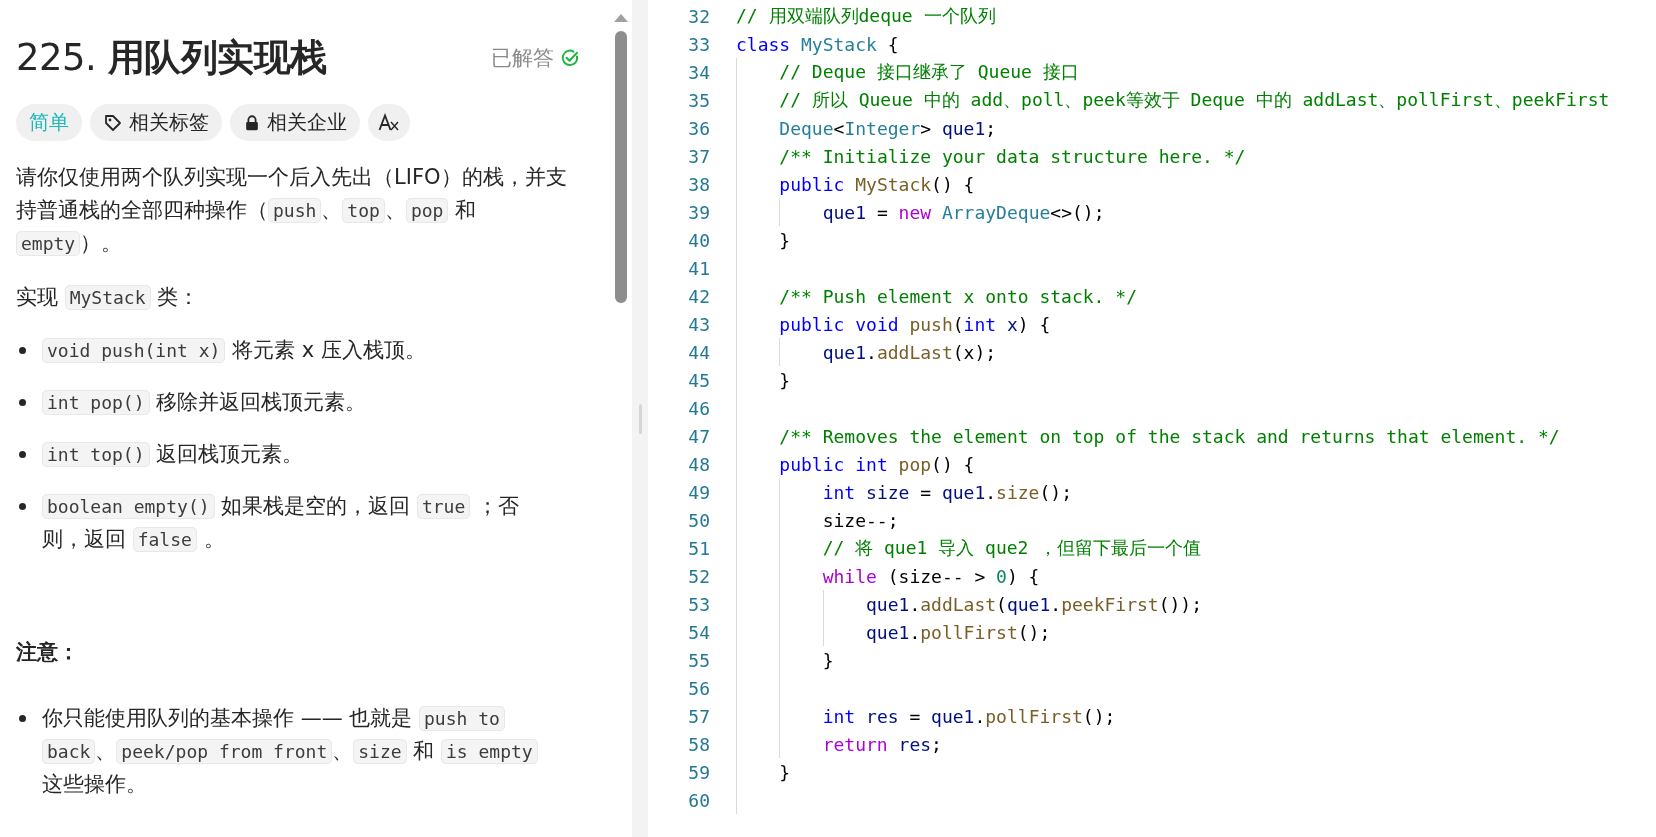 The image size is (1656, 837). Describe the element at coordinates (969, 716) in the screenshot. I see `code-line: int res = que1.pollFirst();` at that location.